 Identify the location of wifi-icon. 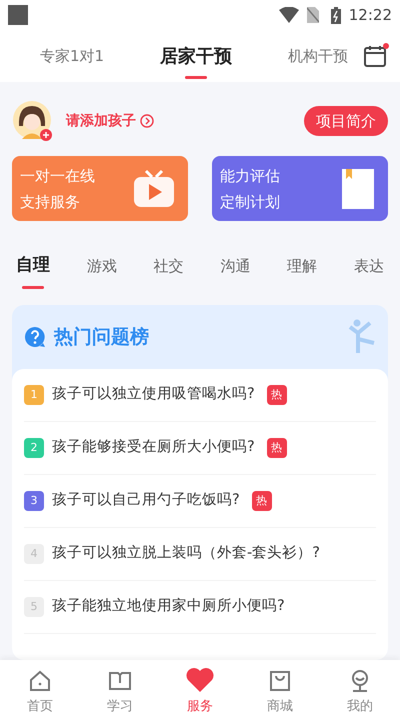
(288, 15).